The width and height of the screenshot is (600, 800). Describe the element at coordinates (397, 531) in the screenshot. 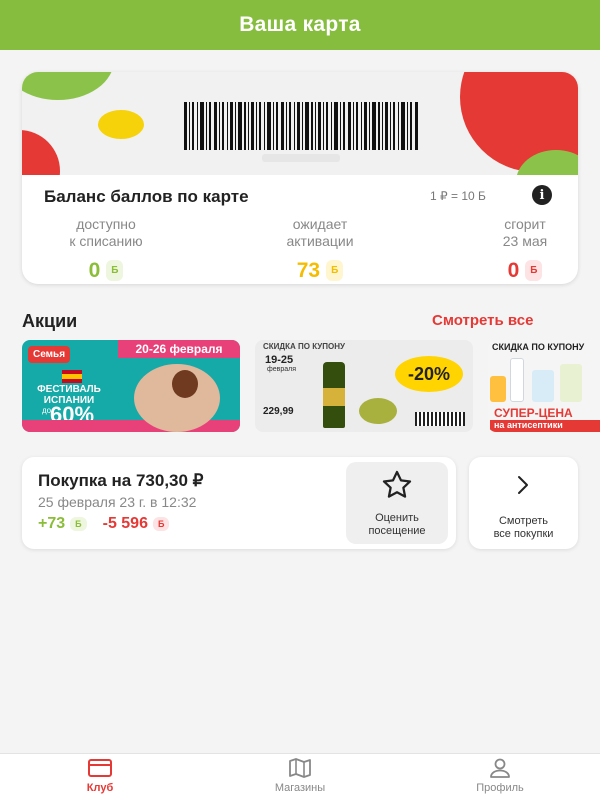

I see `rate-visit-label-line: посещение` at that location.